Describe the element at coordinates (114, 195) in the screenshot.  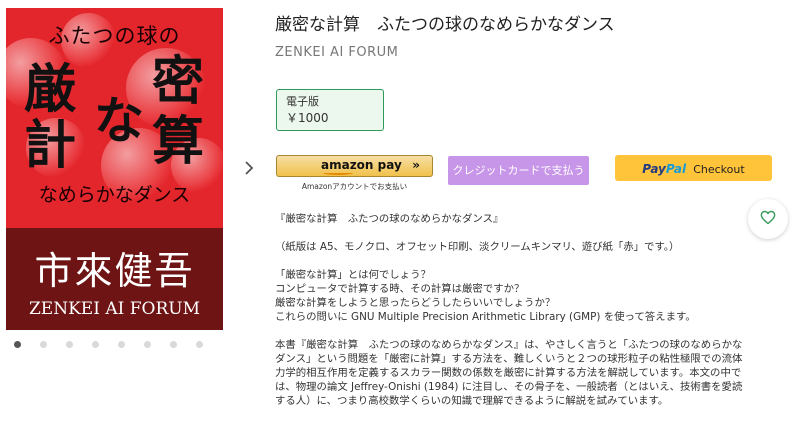
I see `cover-subtitle-bottom: なめらかなダンス` at that location.